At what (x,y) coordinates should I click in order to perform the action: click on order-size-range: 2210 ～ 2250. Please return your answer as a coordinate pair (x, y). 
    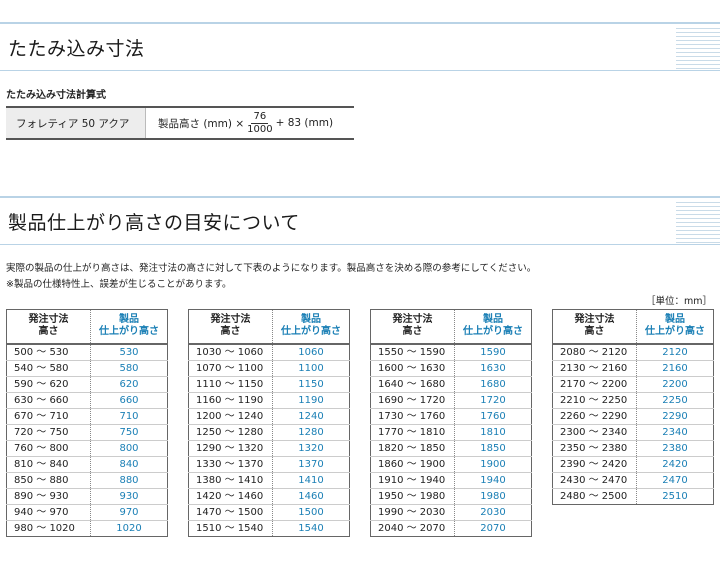
    Looking at the image, I should click on (594, 400).